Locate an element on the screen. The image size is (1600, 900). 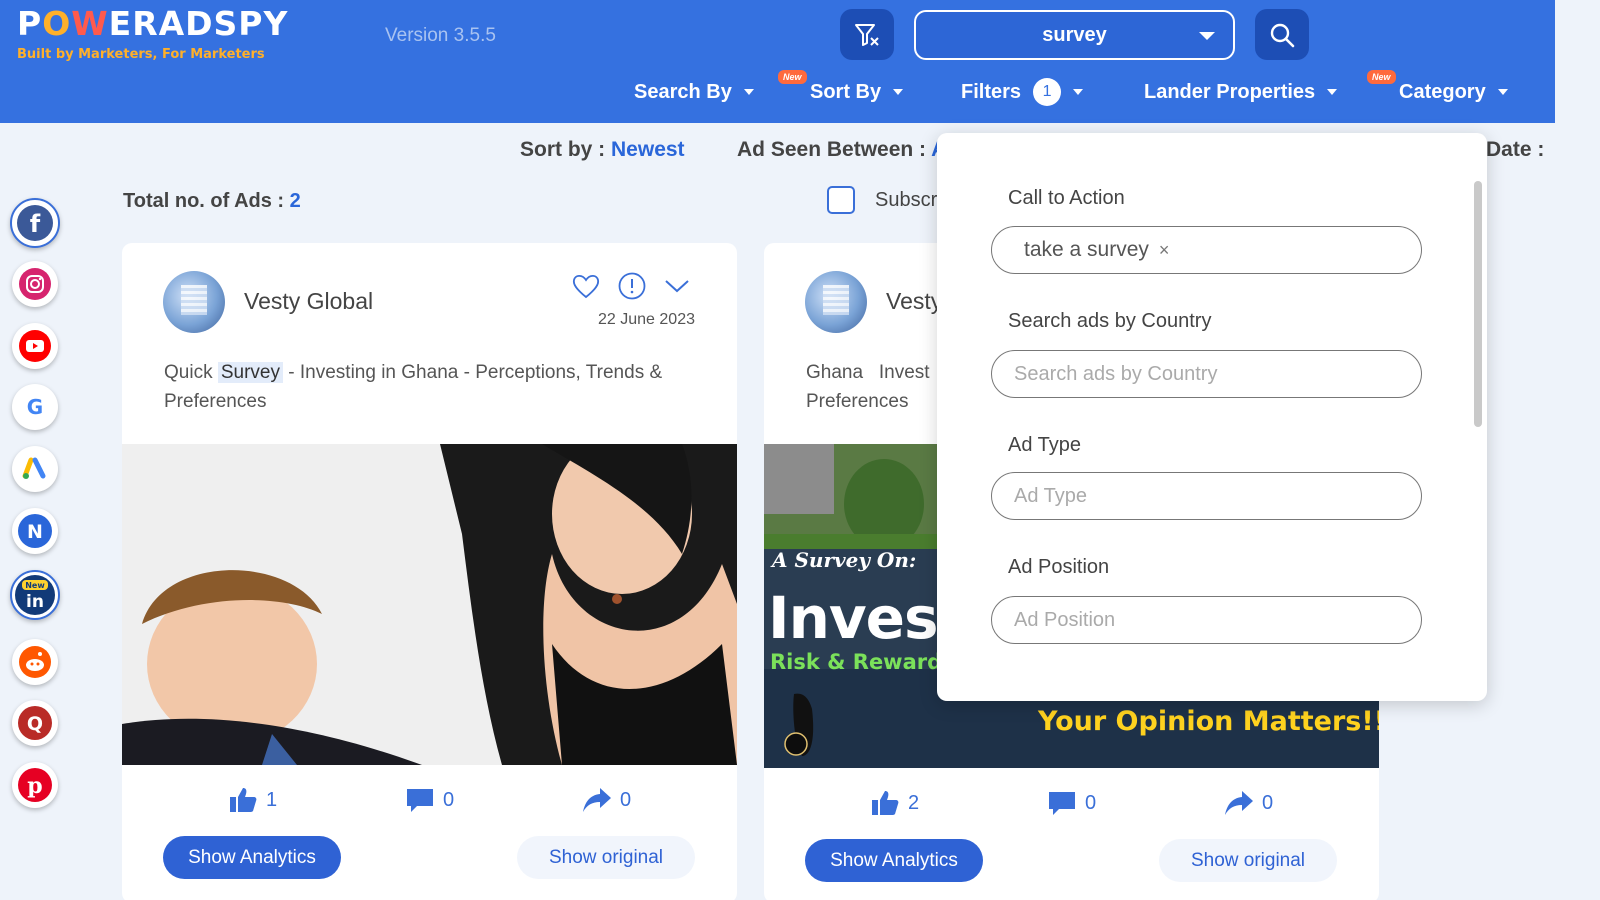
youtube-icon is located at coordinates (35, 346).